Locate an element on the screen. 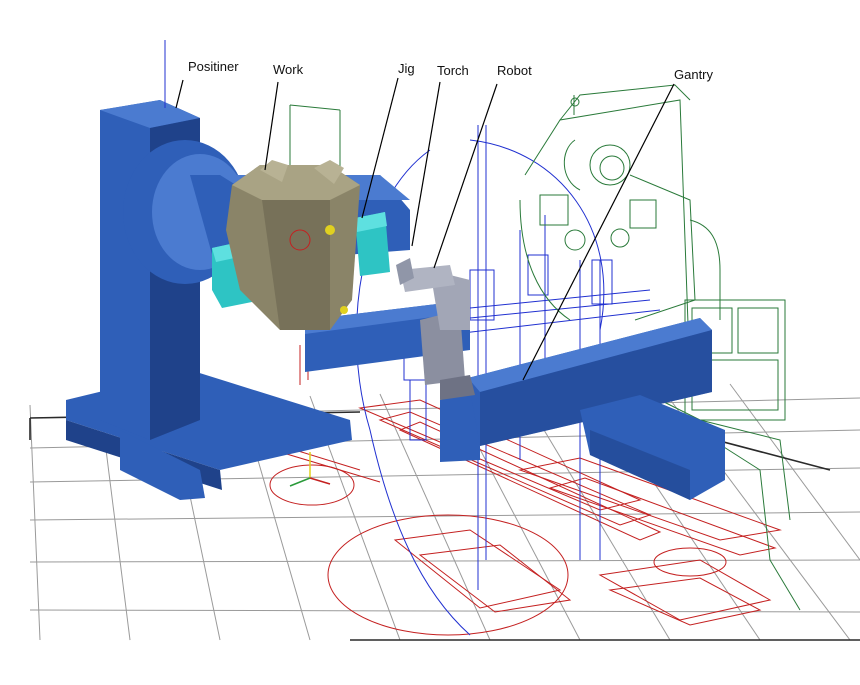  label-positioner: Positiner is located at coordinates (213, 66).